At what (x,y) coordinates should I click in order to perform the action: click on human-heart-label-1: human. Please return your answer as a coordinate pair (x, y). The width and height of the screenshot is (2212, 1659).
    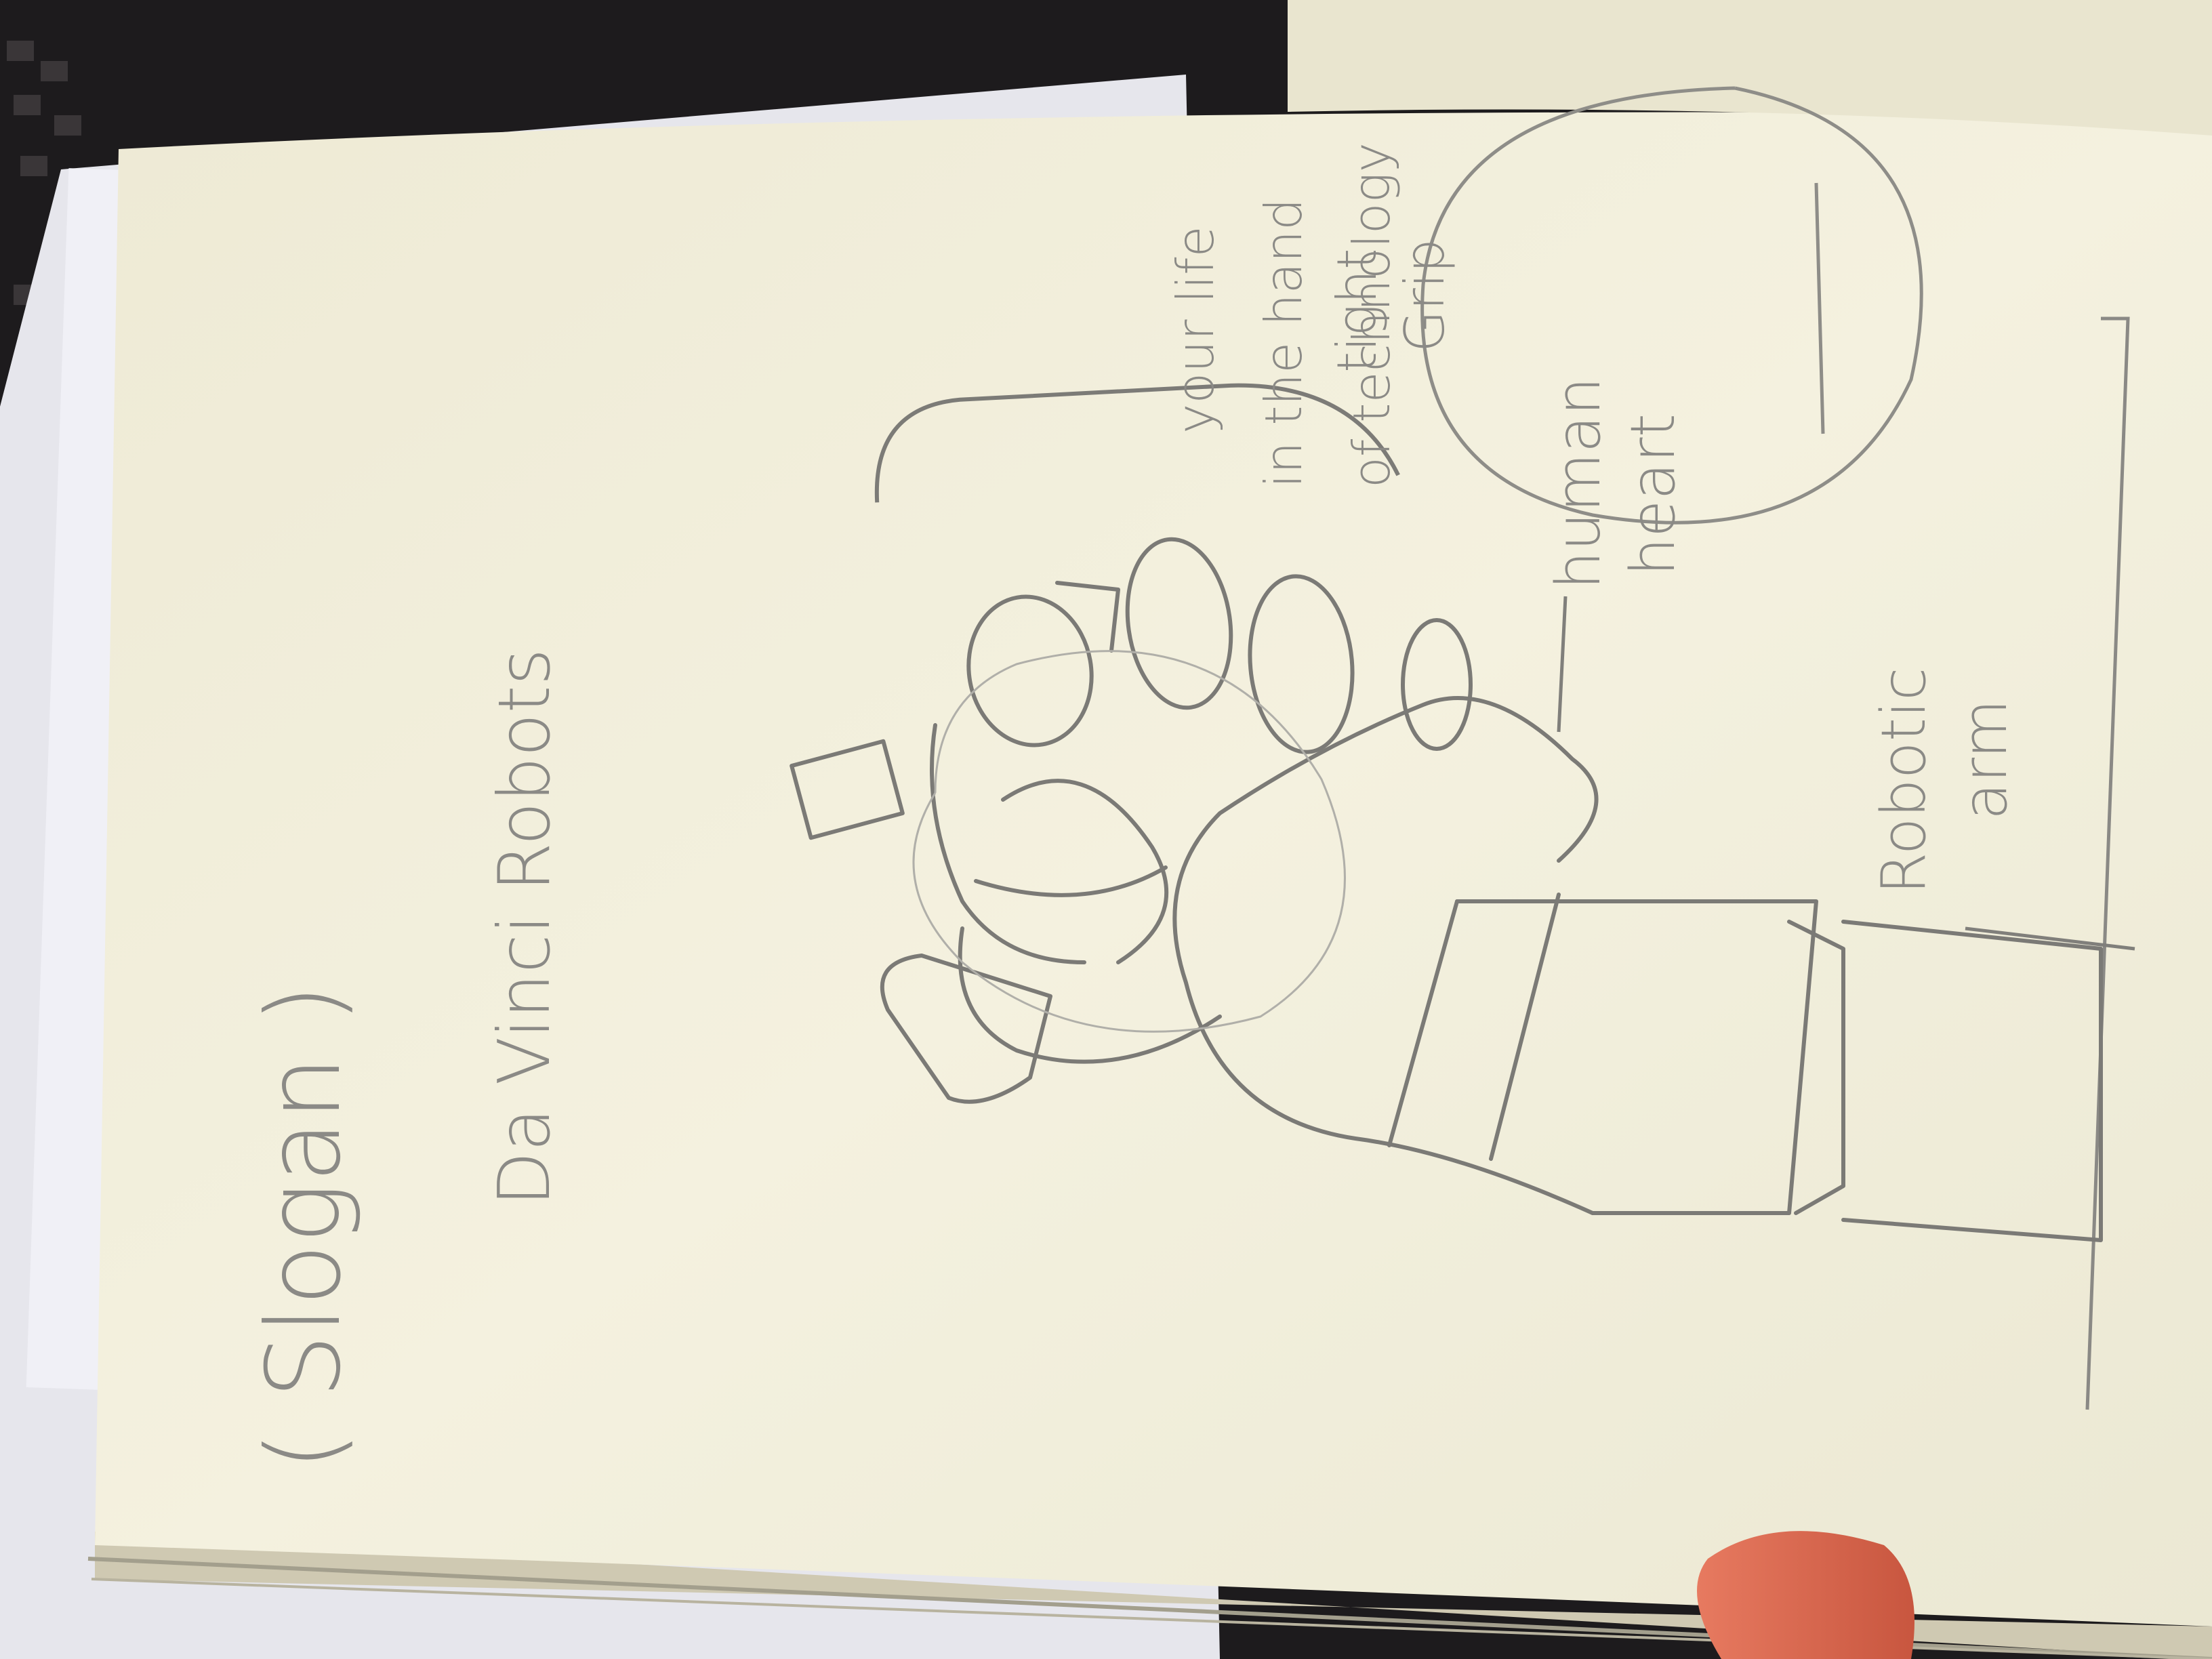
    Looking at the image, I should click on (1579, 483).